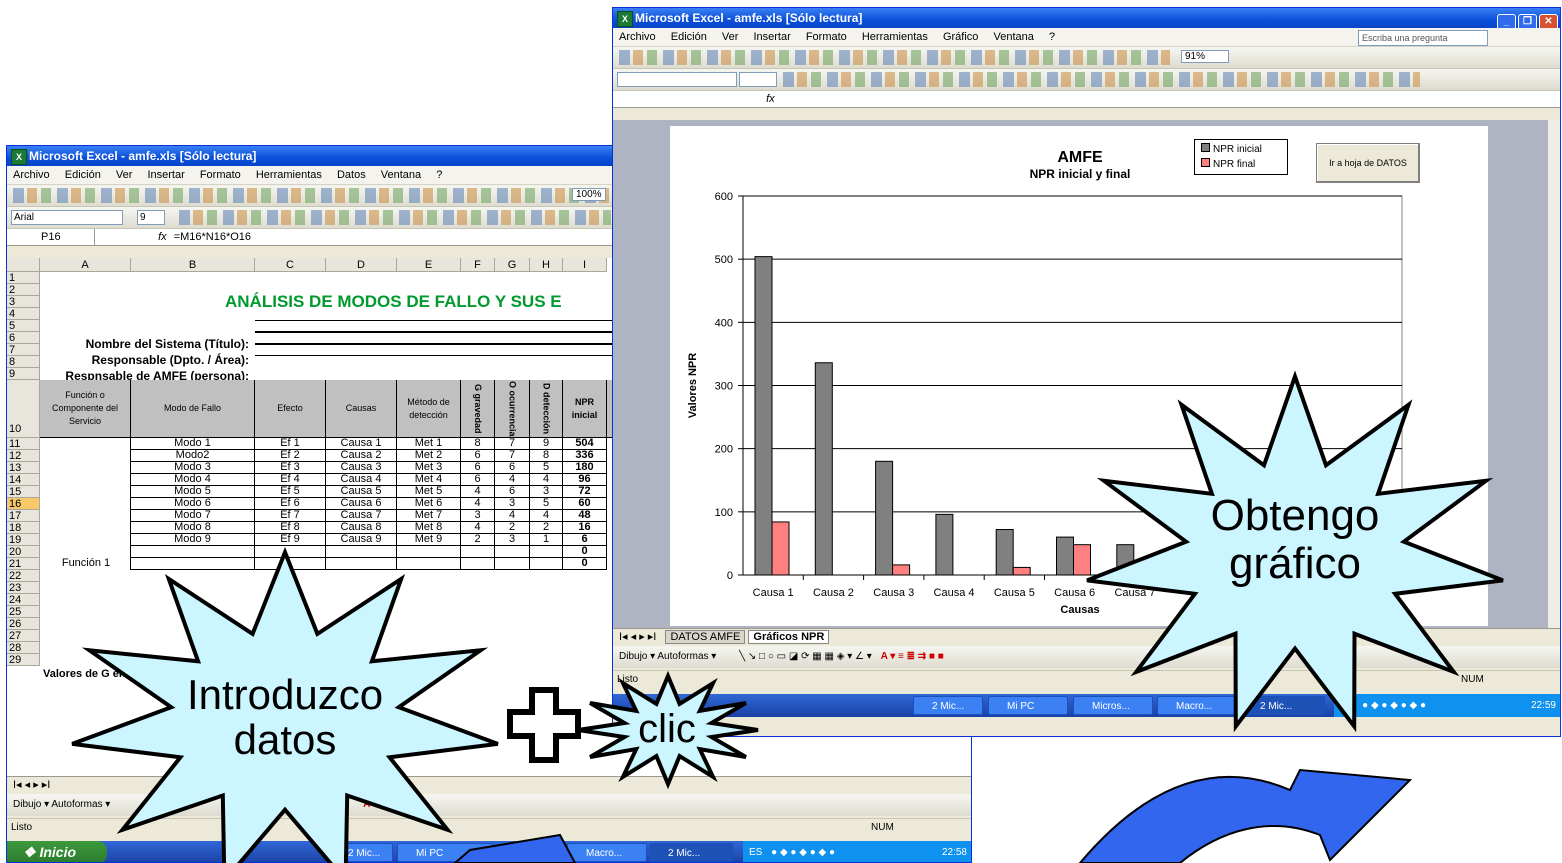 This screenshot has height=863, width=1562. Describe the element at coordinates (23, 660) in the screenshot. I see `row-header: 29` at that location.